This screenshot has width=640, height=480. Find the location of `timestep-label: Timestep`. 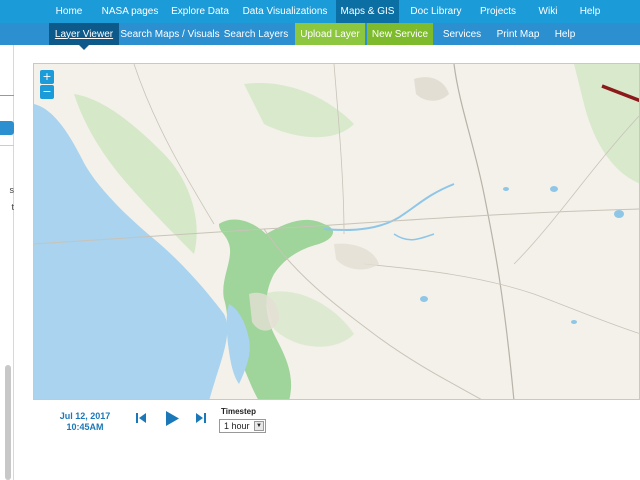

timestep-label: Timestep is located at coordinates (238, 411).